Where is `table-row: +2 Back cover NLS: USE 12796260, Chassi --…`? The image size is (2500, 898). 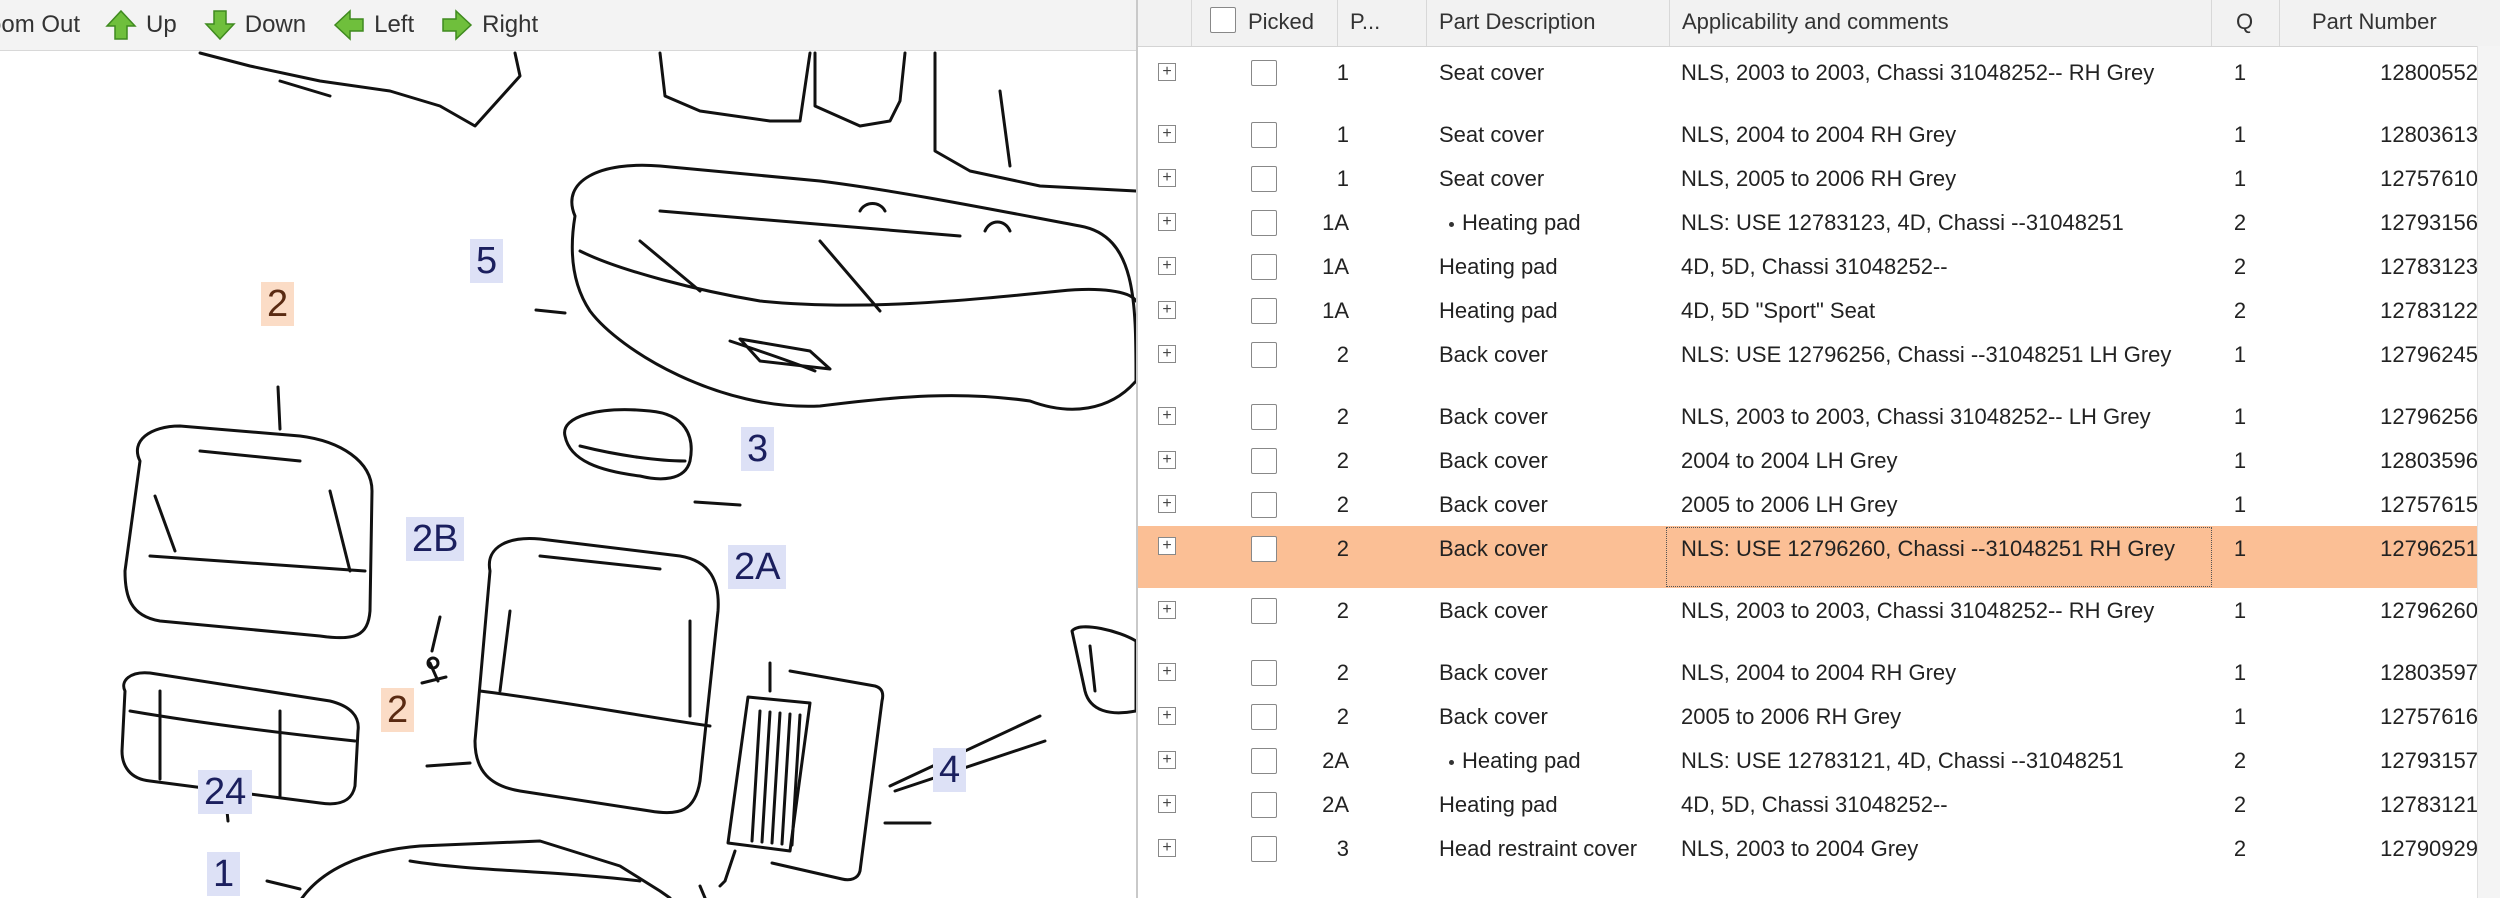 table-row: +2 Back cover NLS: USE 12796260, Chassi --… is located at coordinates (1819, 557).